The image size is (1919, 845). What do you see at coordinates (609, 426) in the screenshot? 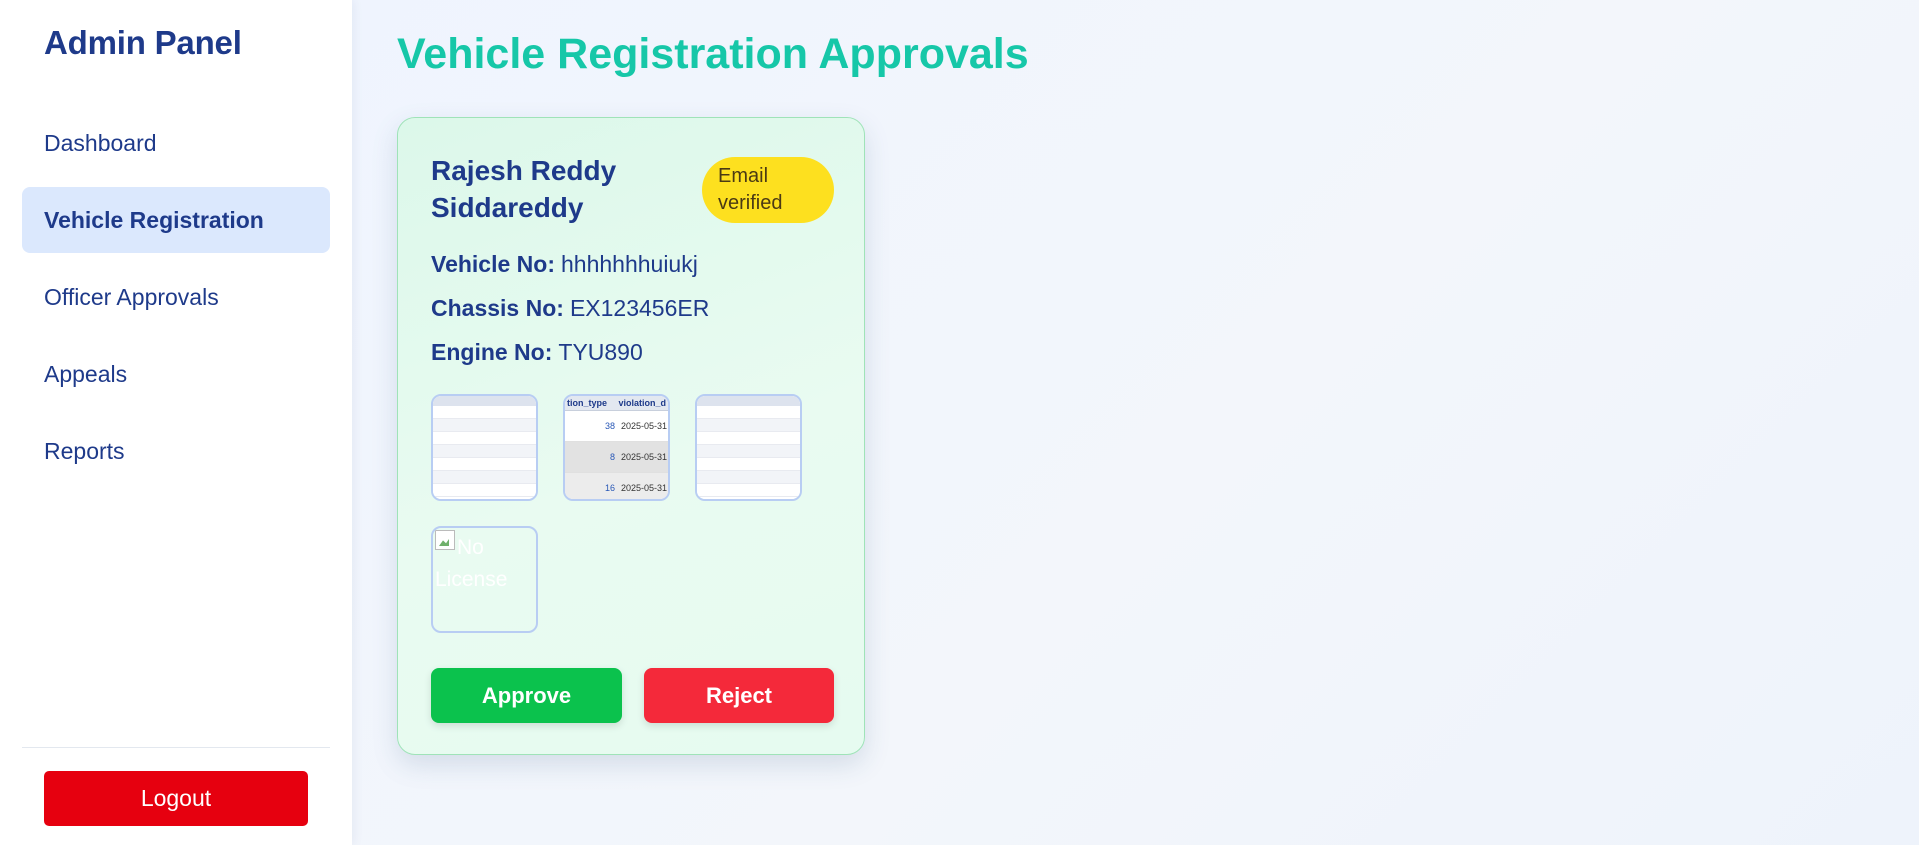
I see `violation-count: 38` at bounding box center [609, 426].